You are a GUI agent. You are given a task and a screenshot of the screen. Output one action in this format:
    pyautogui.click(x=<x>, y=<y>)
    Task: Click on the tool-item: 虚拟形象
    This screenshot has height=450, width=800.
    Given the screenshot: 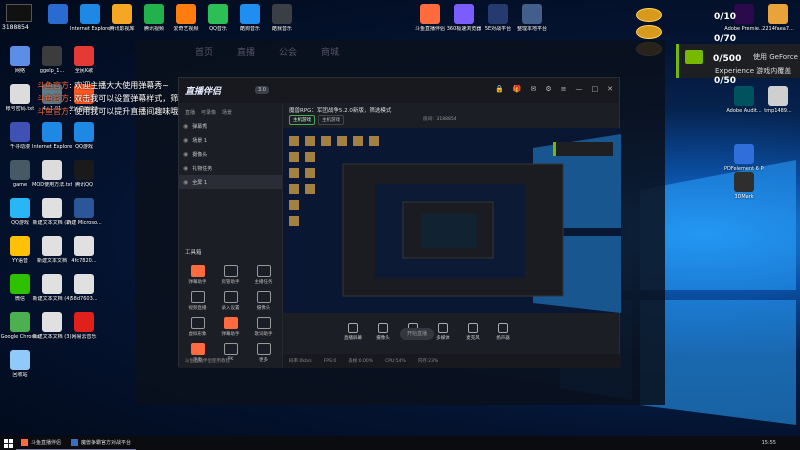 What is the action you would take?
    pyautogui.click(x=197, y=327)
    